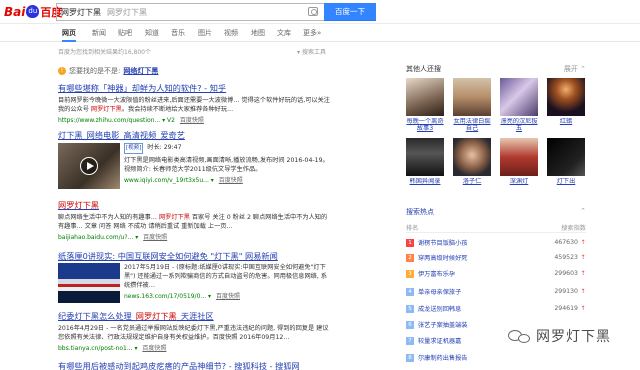 Image resolution: width=640 pixels, height=370 pixels. Describe the element at coordinates (496, 242) in the screenshot. I see `hot-search-item: 1 谢楞节目饭脑小孩 467630 ↑` at that location.